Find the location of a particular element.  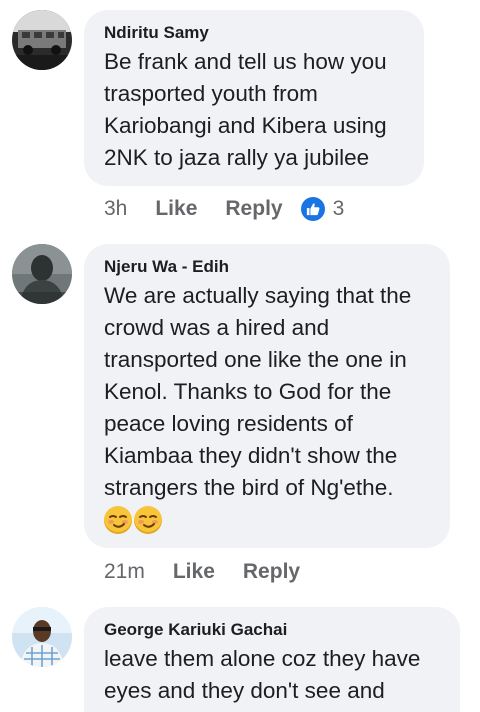

comment-author: George Kariuki Gachai is located at coordinates (272, 630).